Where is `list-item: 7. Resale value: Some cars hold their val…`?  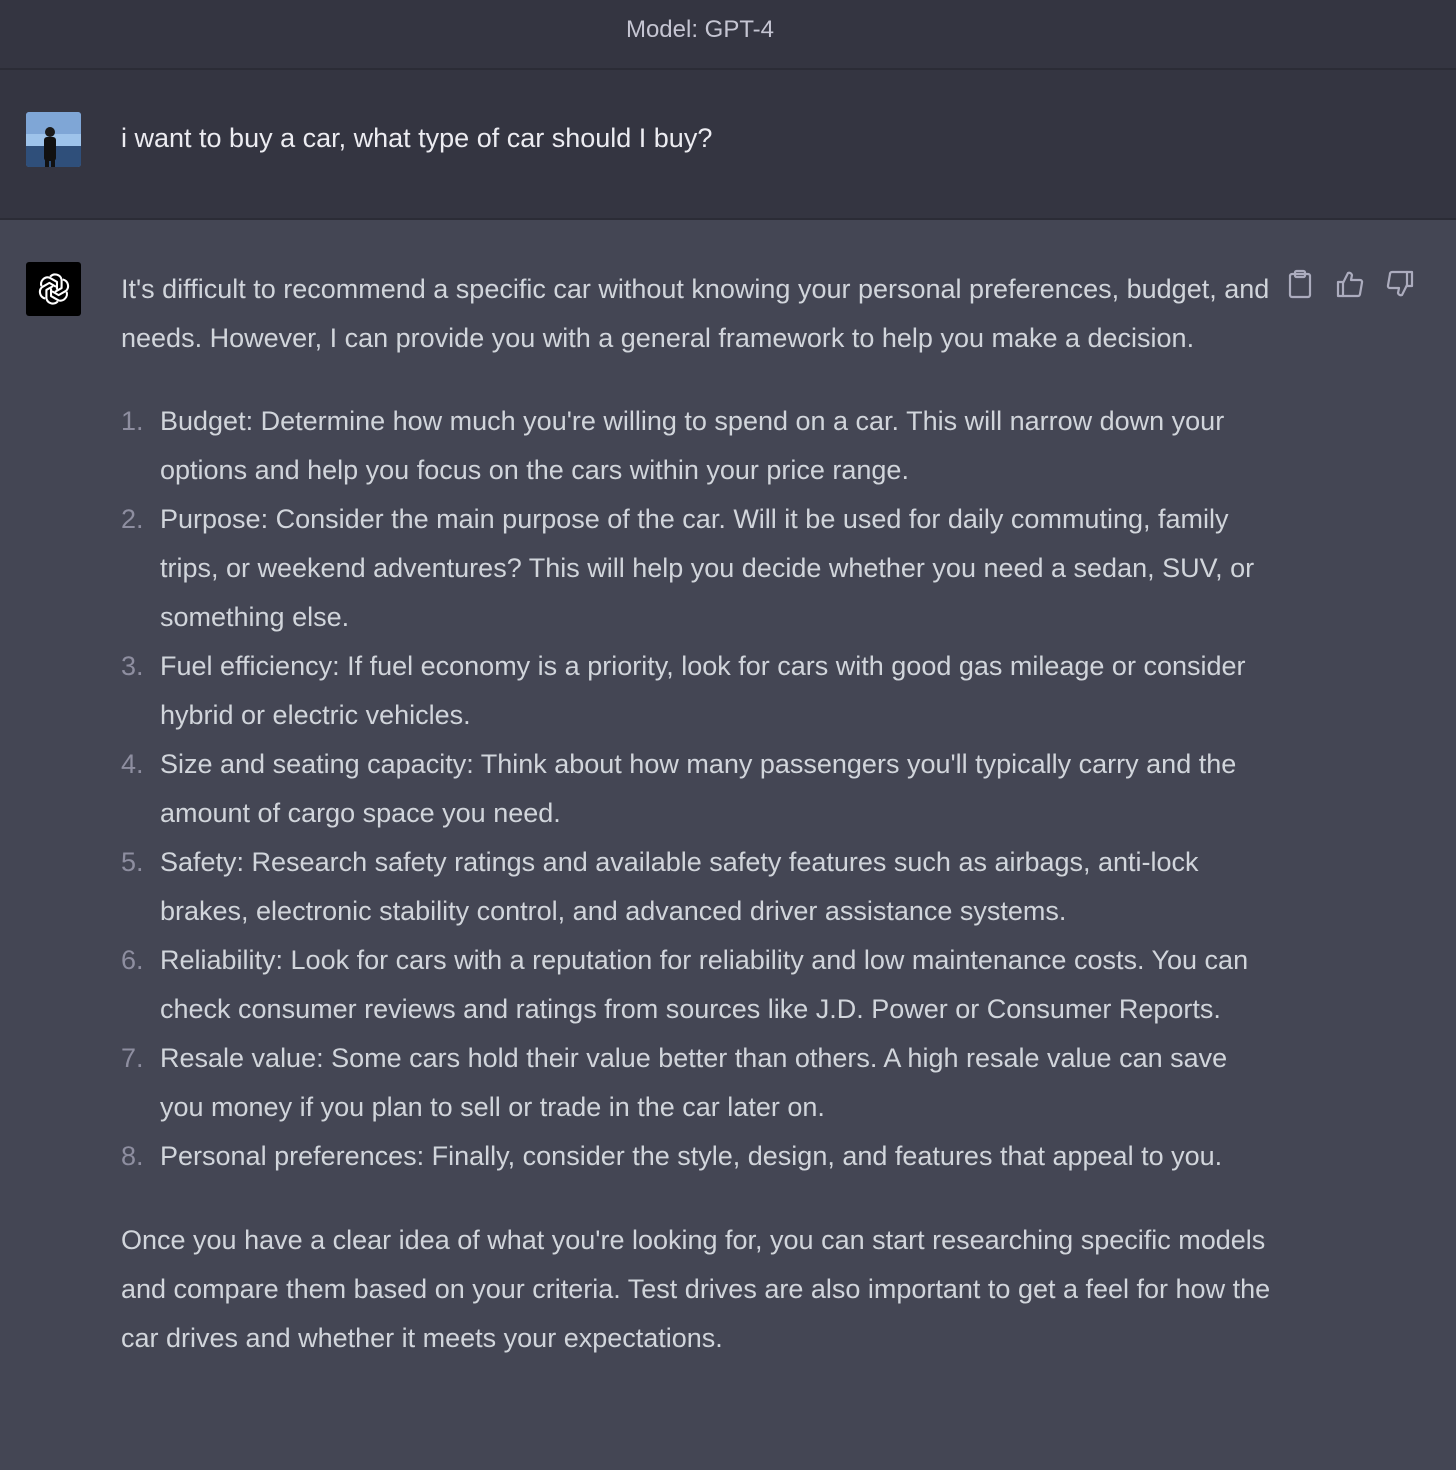
list-item: 7. Resale value: Some cars hold their val… is located at coordinates (696, 1083).